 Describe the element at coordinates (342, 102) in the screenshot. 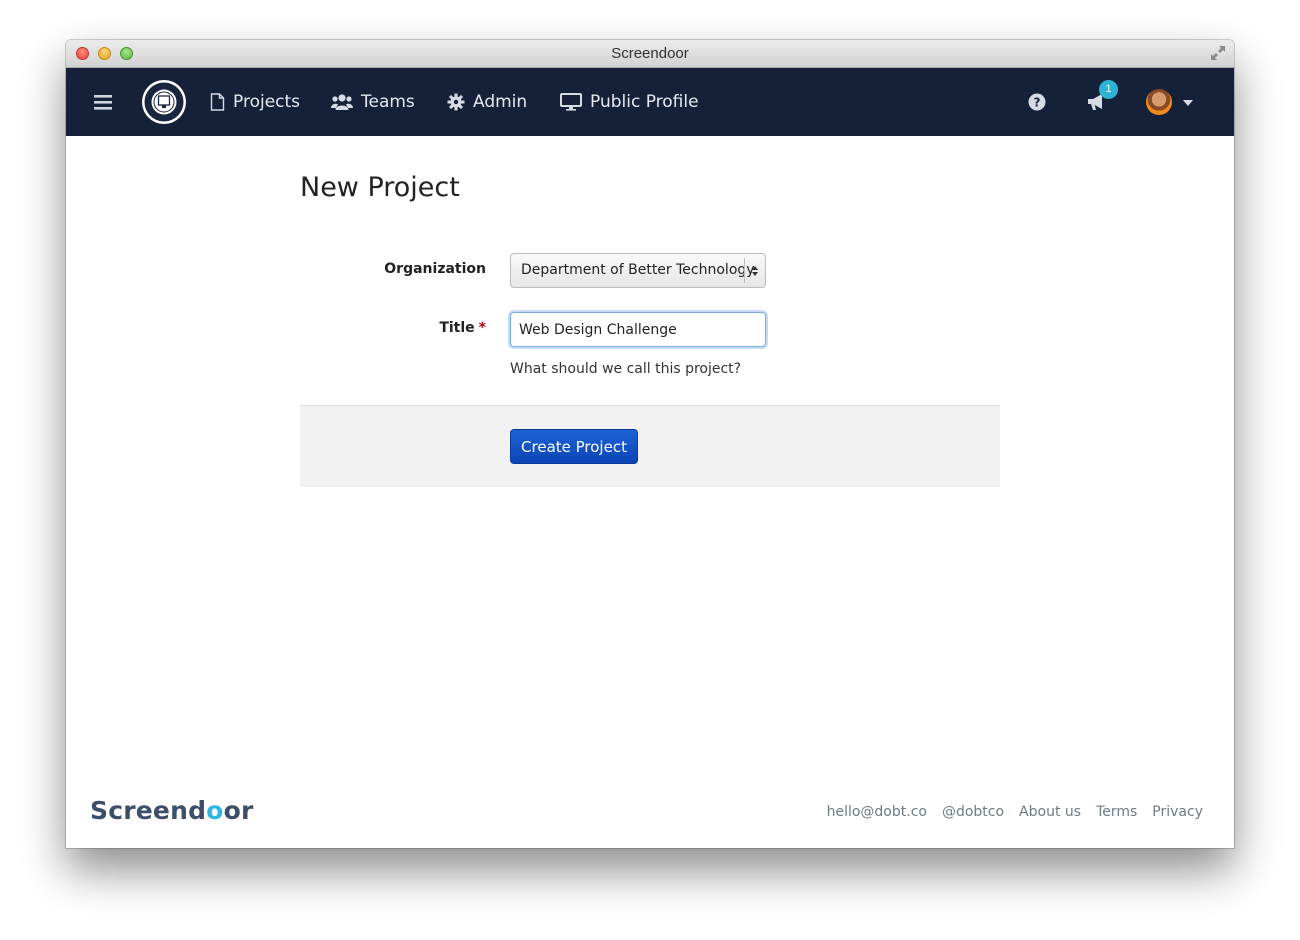

I see `users-icon` at that location.